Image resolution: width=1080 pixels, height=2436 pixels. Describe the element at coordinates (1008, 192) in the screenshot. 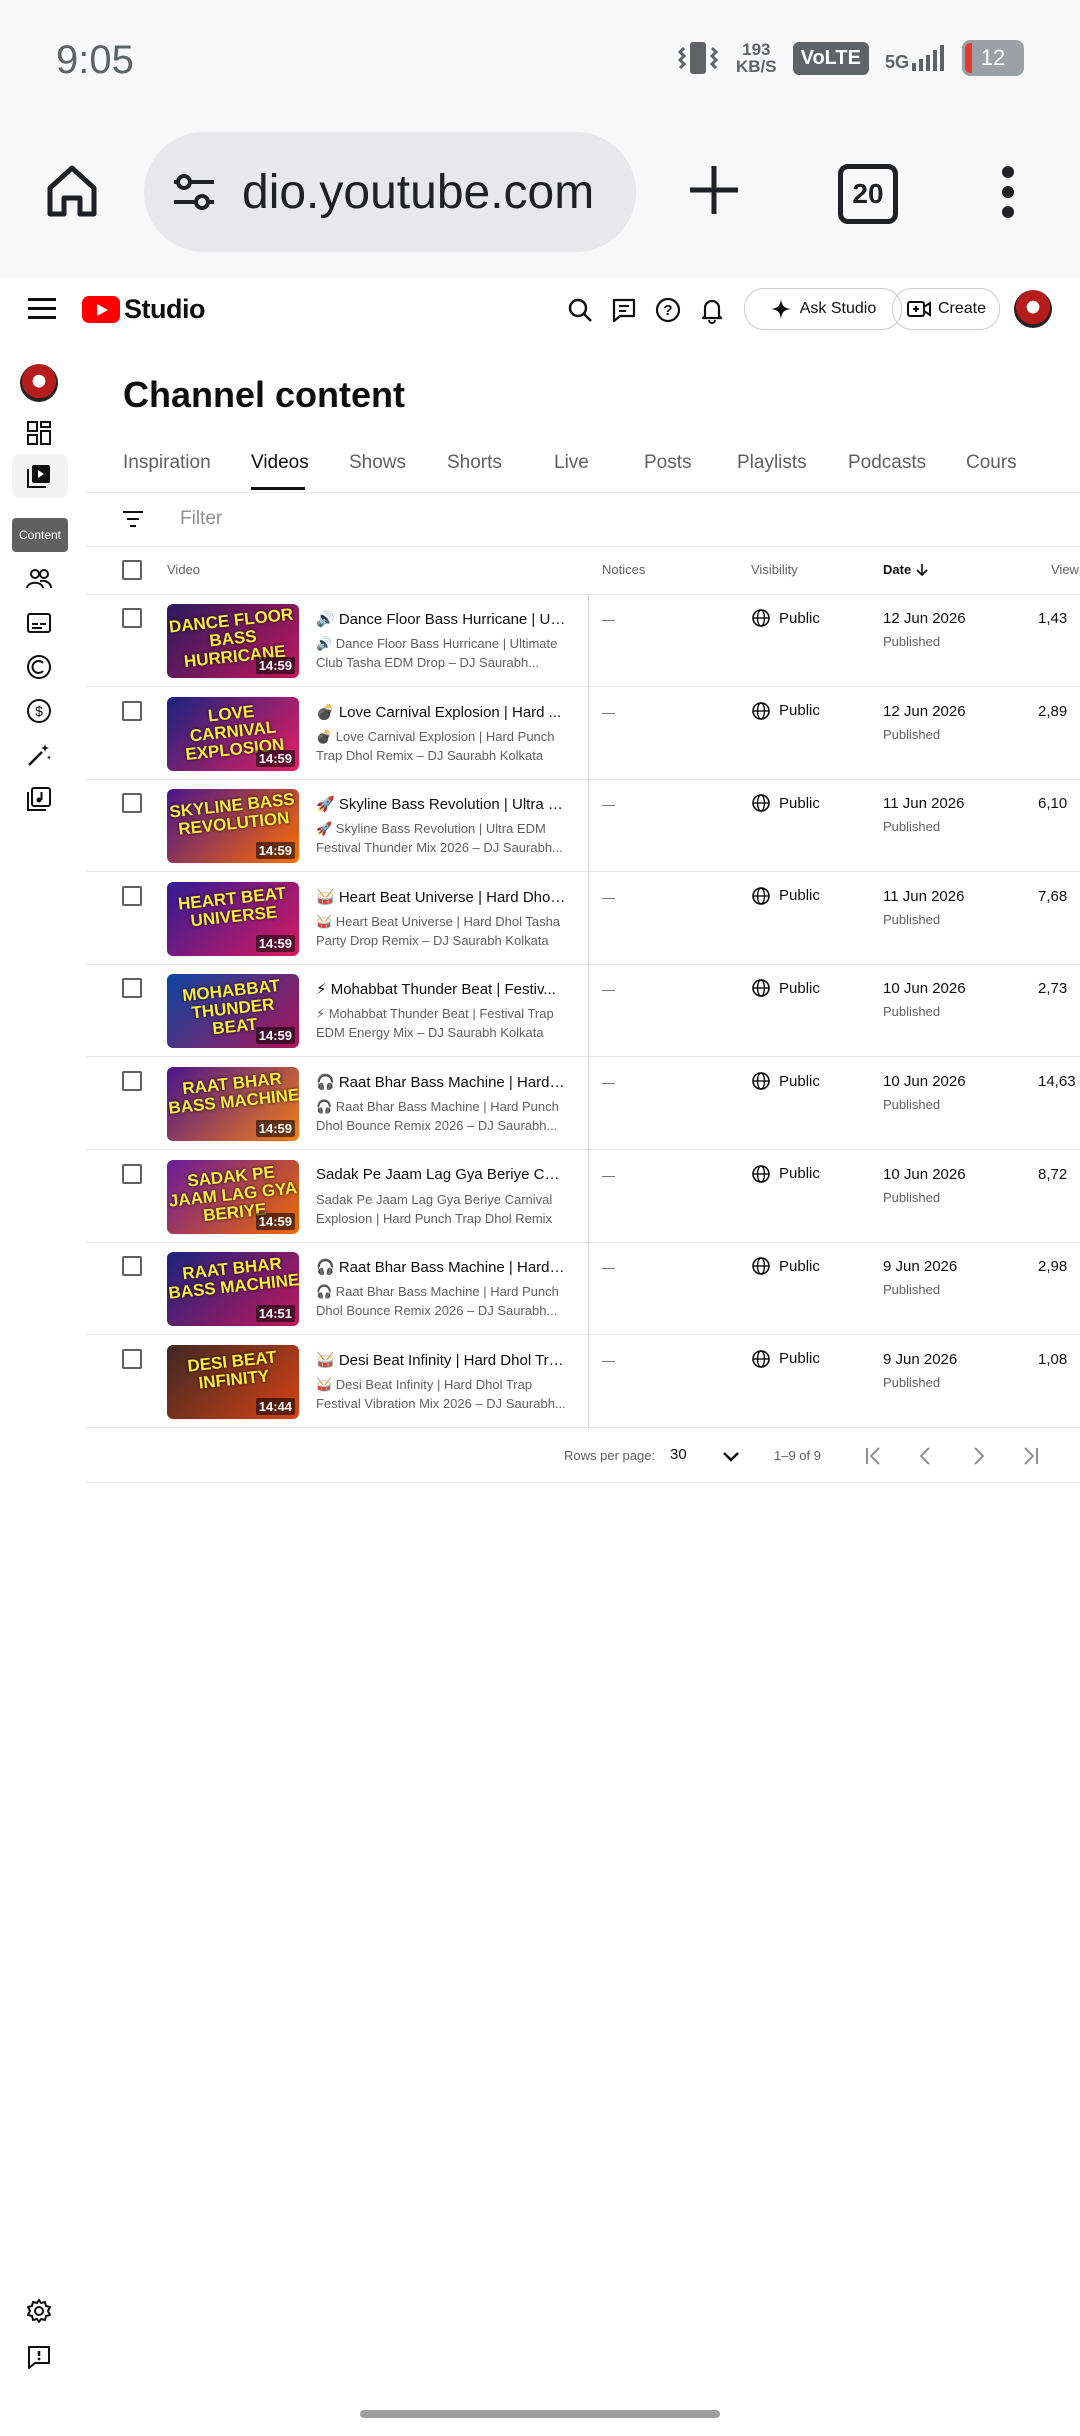

I see `more-vert-icon` at that location.